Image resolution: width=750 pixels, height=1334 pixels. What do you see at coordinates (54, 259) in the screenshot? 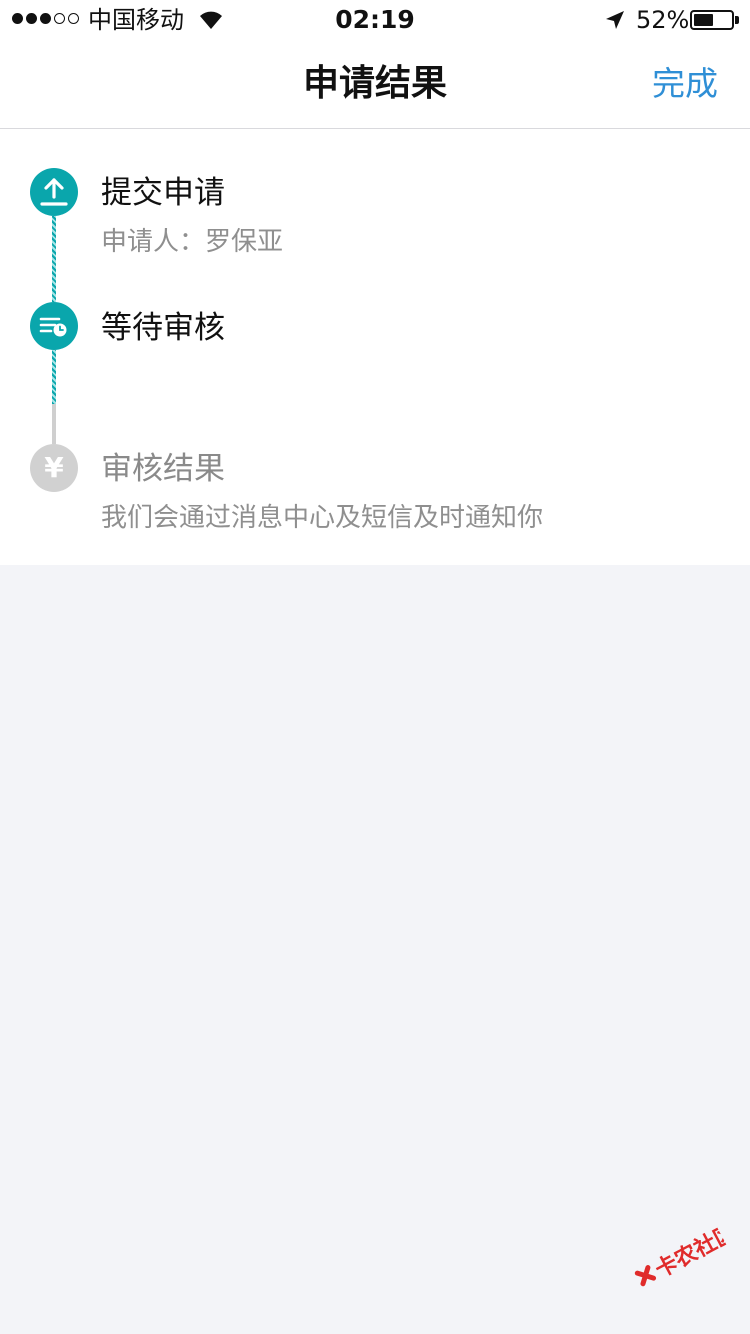
I see `timeline-connector-done` at bounding box center [54, 259].